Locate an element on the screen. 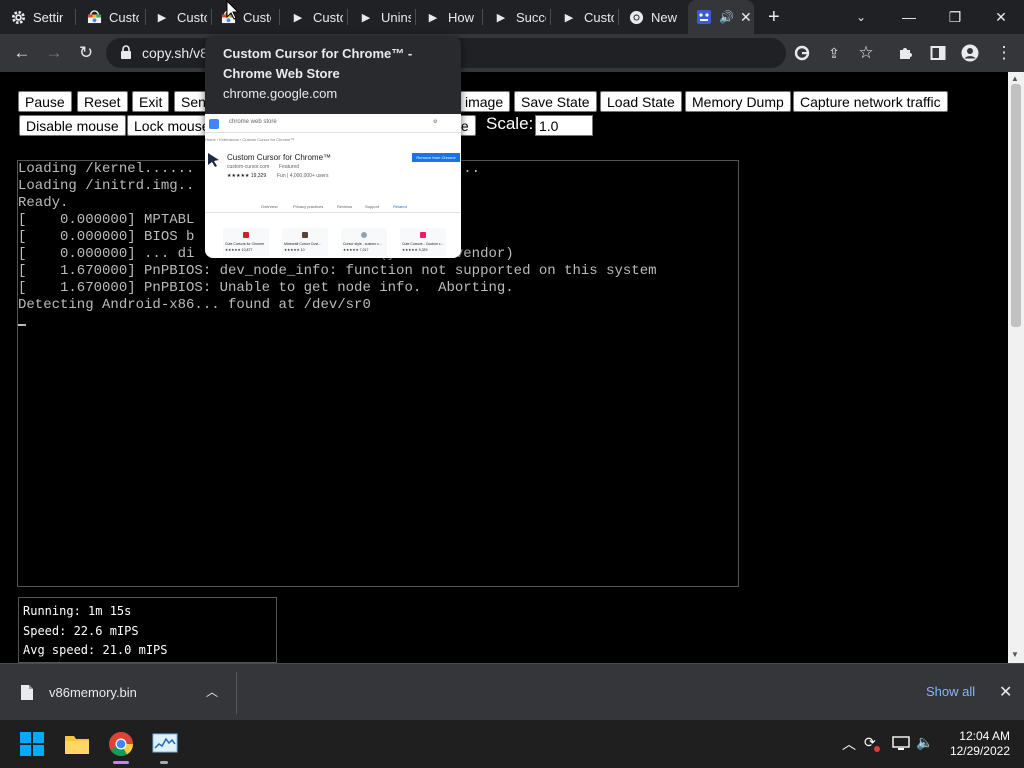 The width and height of the screenshot is (1024, 768). system-clock: 12:04 AM 12/29/2022 is located at coordinates (975, 744).